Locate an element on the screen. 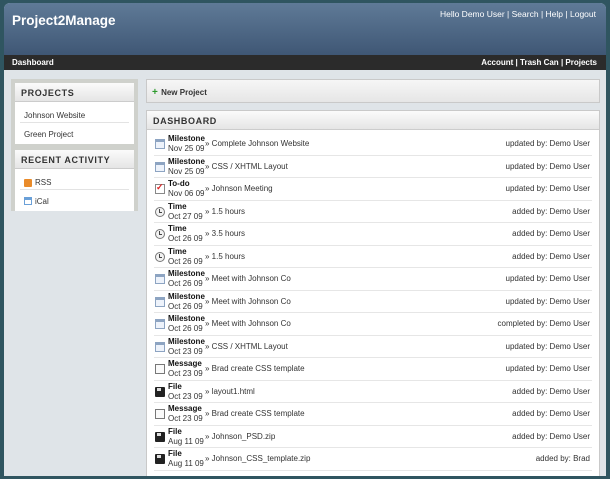 This screenshot has height=479, width=610. logout-link: Logout is located at coordinates (583, 14).